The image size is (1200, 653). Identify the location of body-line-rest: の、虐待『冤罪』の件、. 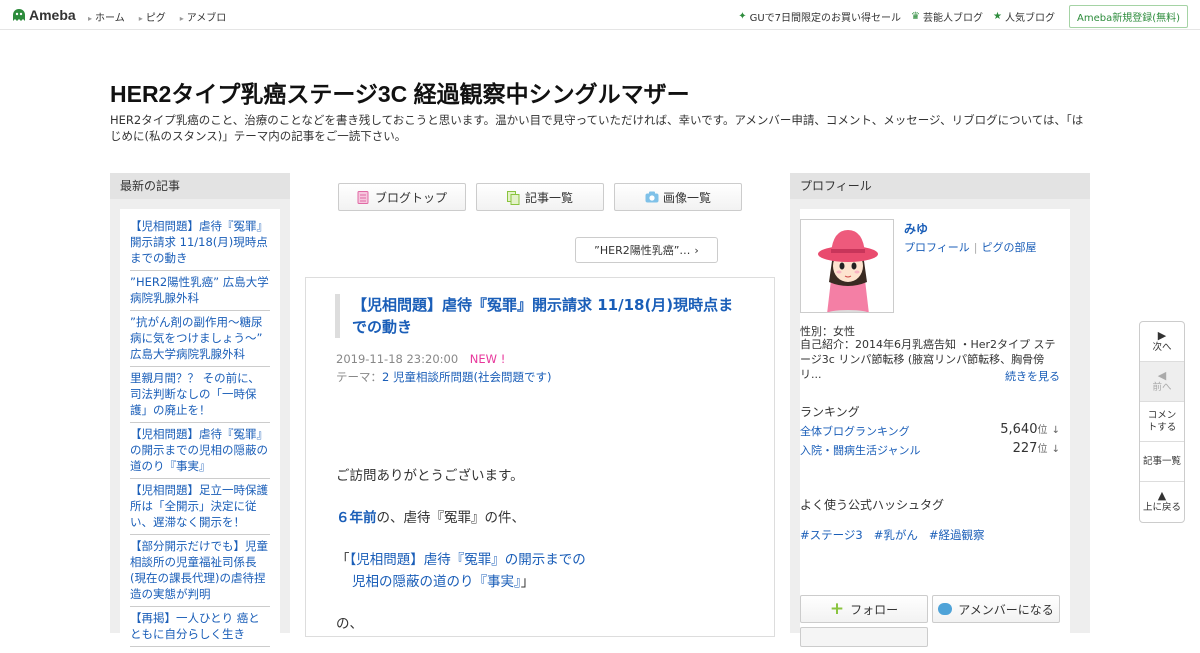
(451, 518).